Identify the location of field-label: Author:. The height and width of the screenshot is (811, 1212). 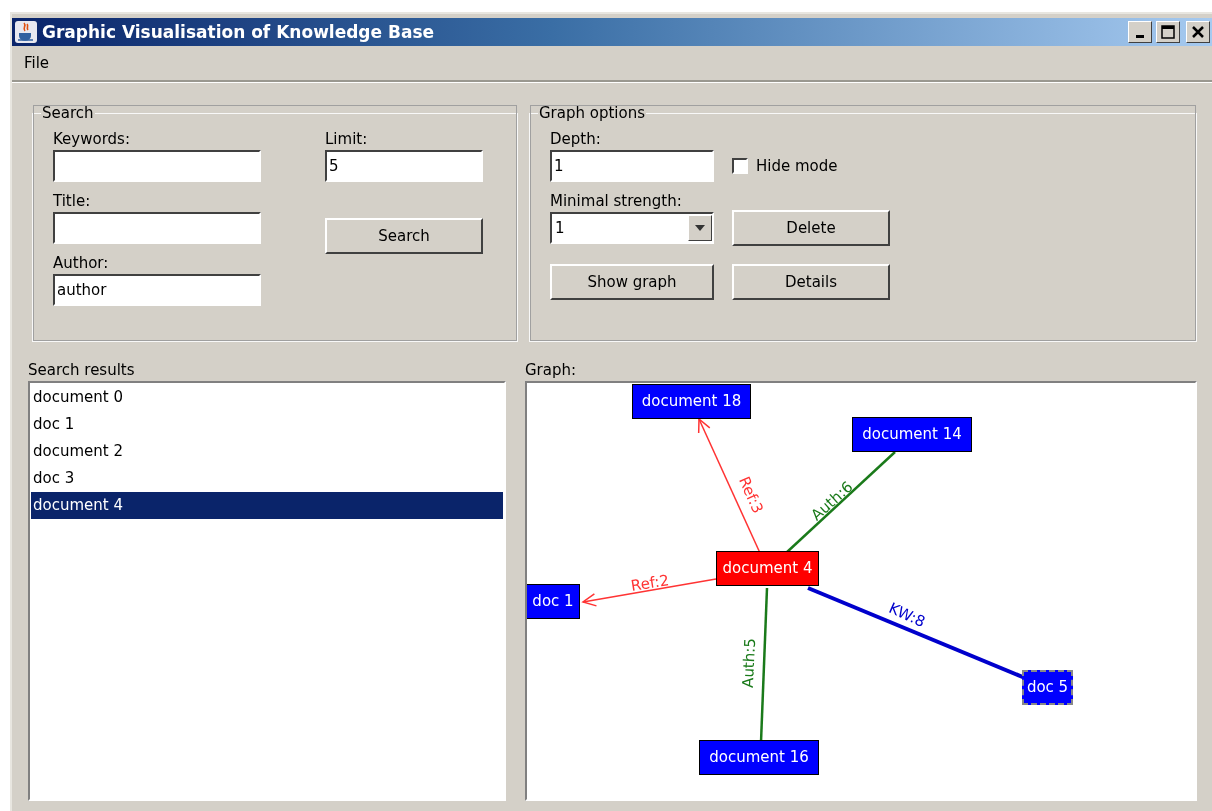
(81, 263).